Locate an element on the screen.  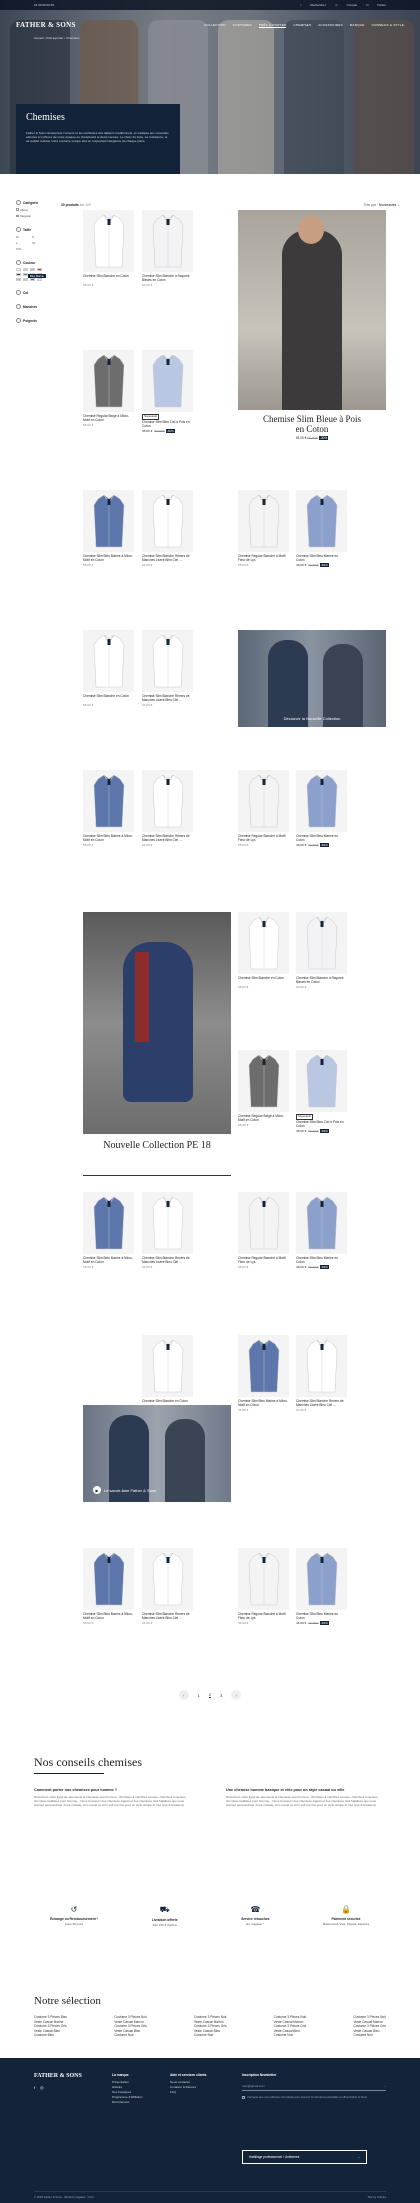
nav-item-pret-a-porter: Prêt-à-porter is located at coordinates (272, 25).